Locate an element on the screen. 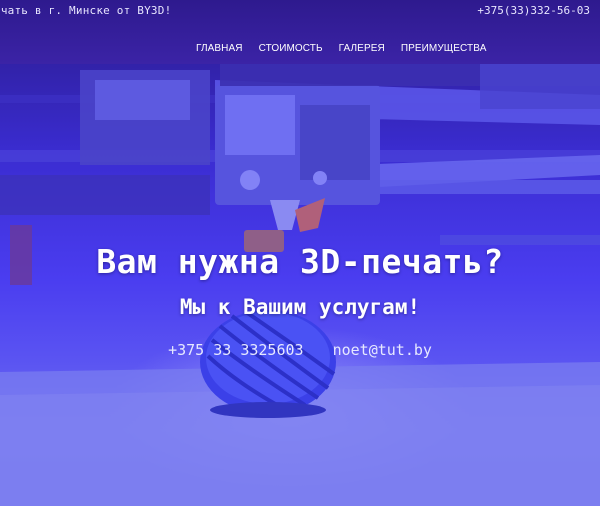  hero-contacts: +375 33 3325603 noet@tut.by is located at coordinates (300, 350).